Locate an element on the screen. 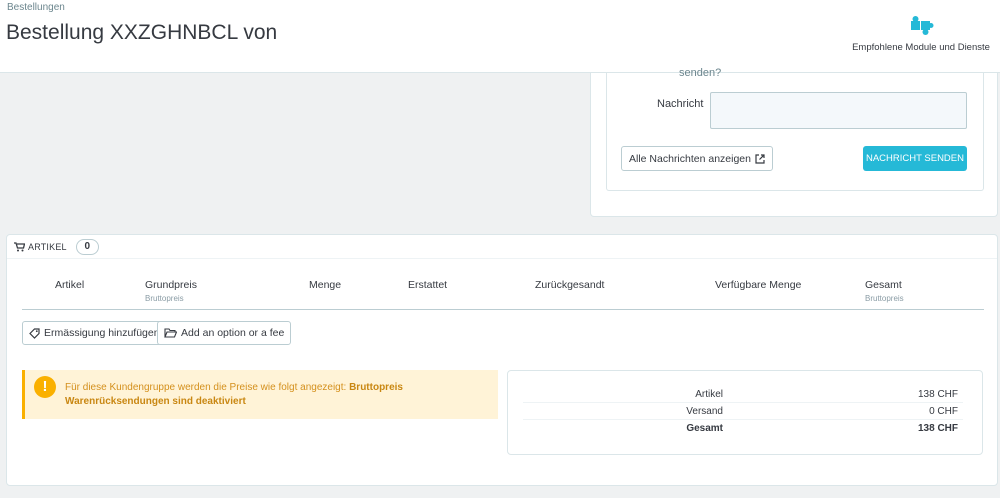 The image size is (1000, 498). totals-row-shipping: Versand 0 CHF is located at coordinates (743, 411).